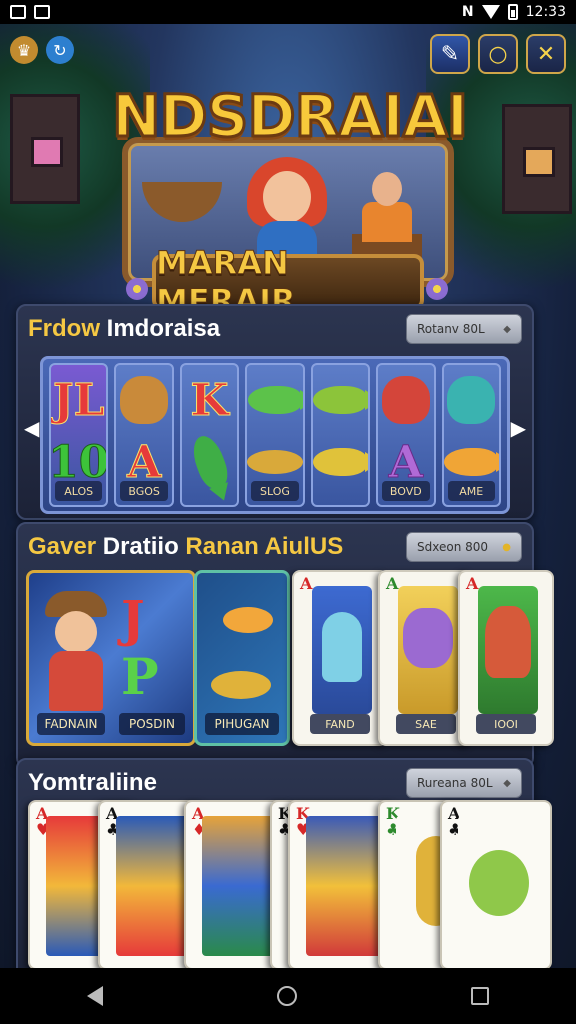 This screenshot has width=576, height=1024. I want to click on reel, so click(340, 435).